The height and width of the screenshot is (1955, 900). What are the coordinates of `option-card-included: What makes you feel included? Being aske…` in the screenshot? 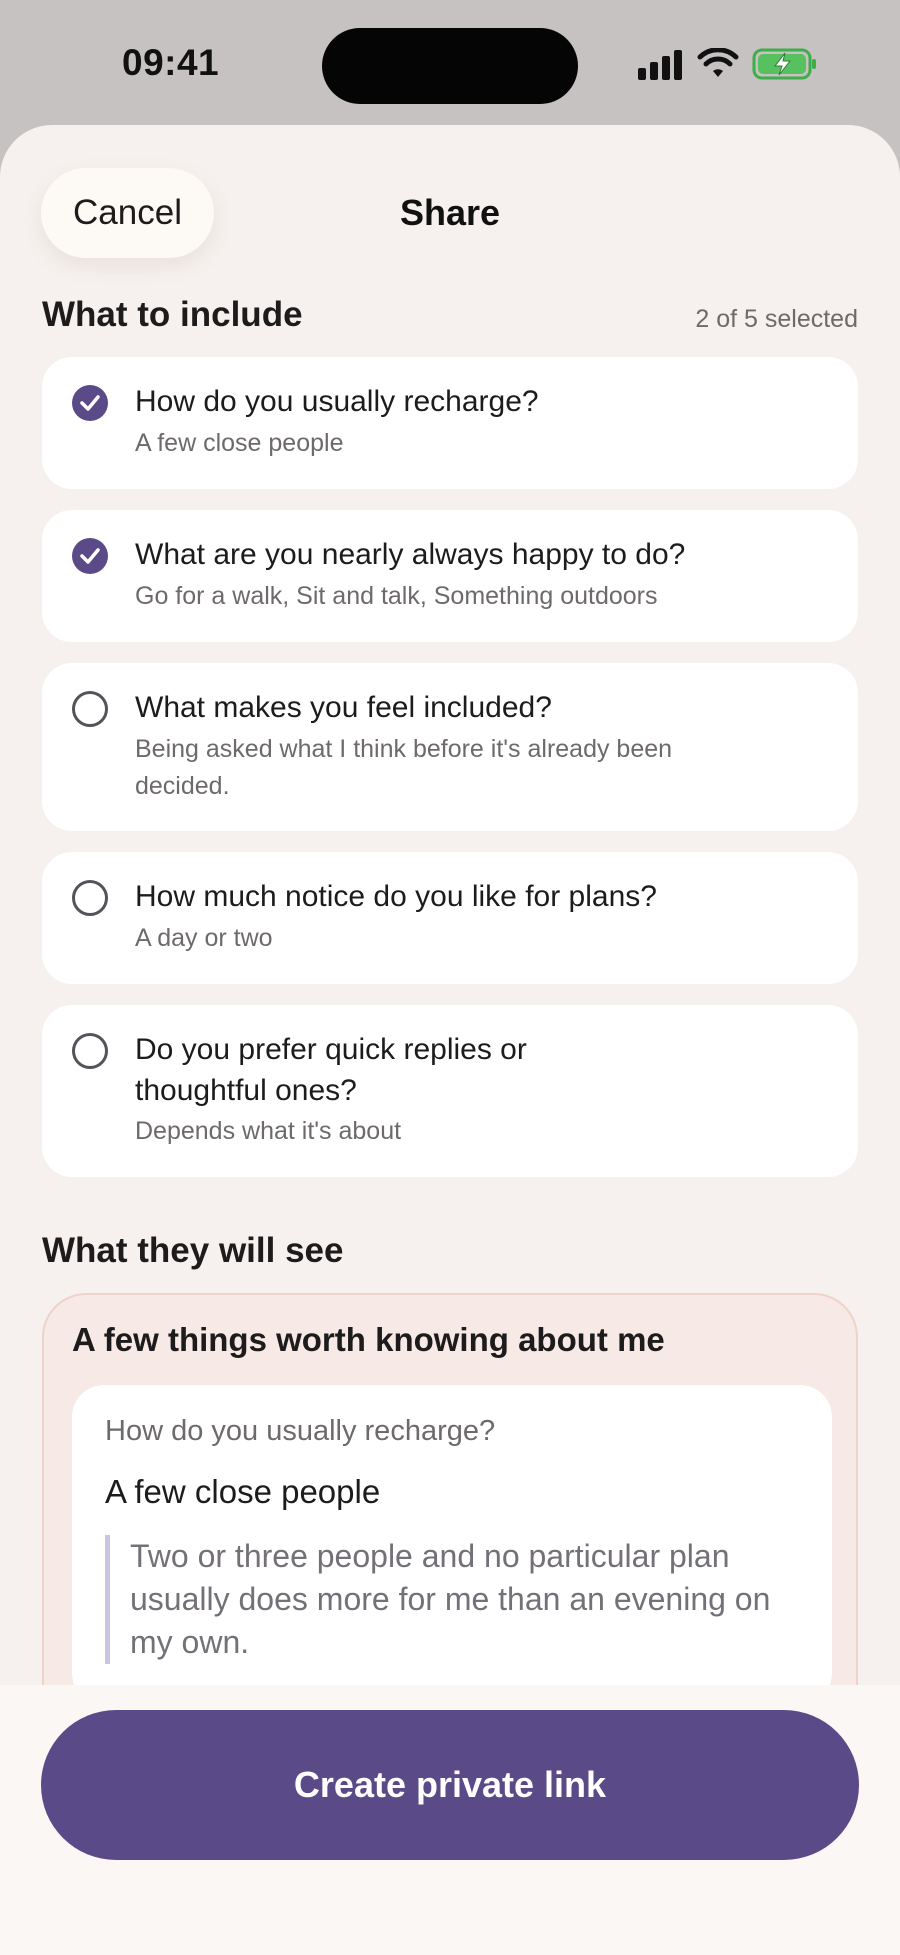 It's located at (450, 747).